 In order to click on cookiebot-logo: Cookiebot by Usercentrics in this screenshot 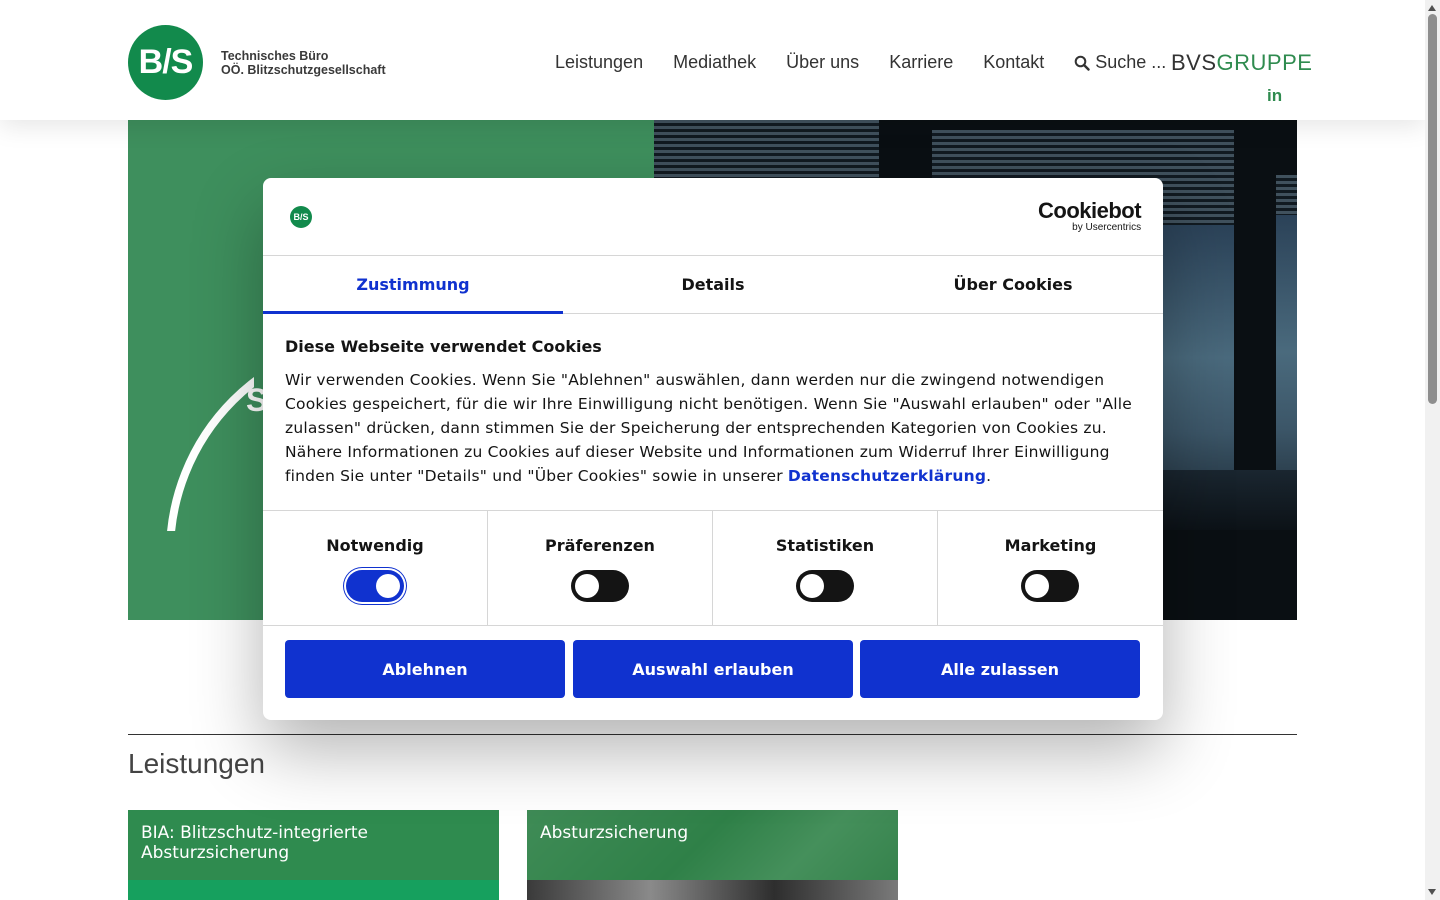, I will do `click(1090, 215)`.